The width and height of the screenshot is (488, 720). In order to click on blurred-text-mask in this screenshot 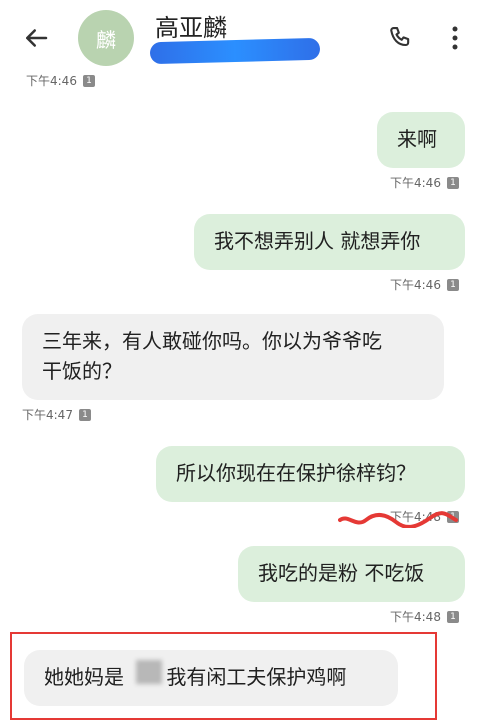, I will do `click(149, 672)`.